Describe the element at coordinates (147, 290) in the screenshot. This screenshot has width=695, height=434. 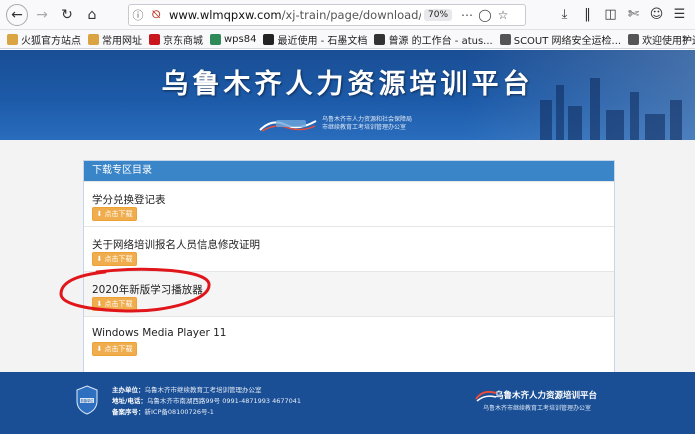
I see `download-item-title: 2020年新版学习播放器` at that location.